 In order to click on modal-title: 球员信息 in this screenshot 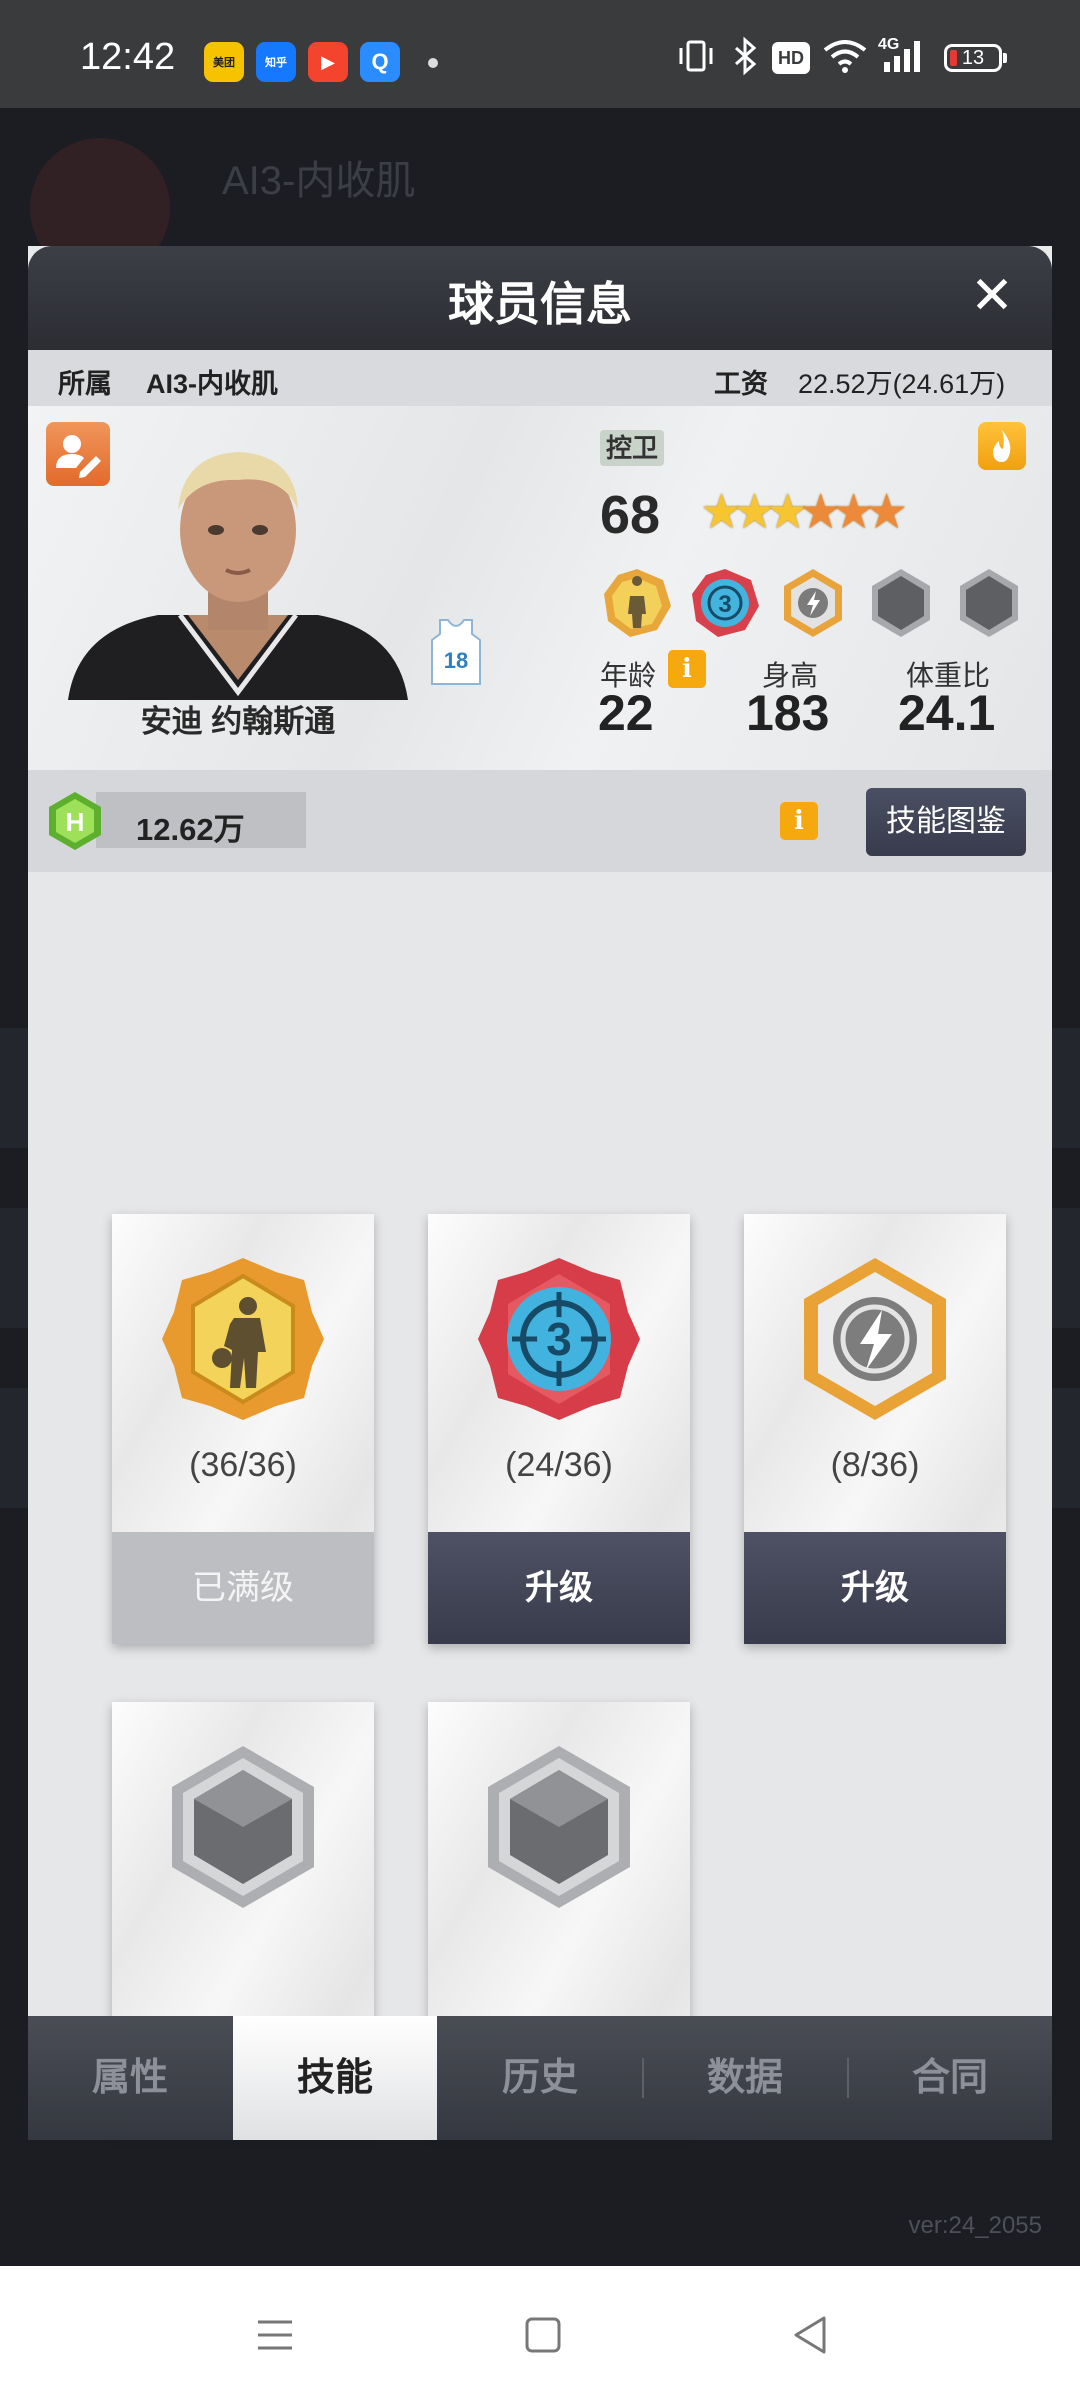, I will do `click(540, 304)`.